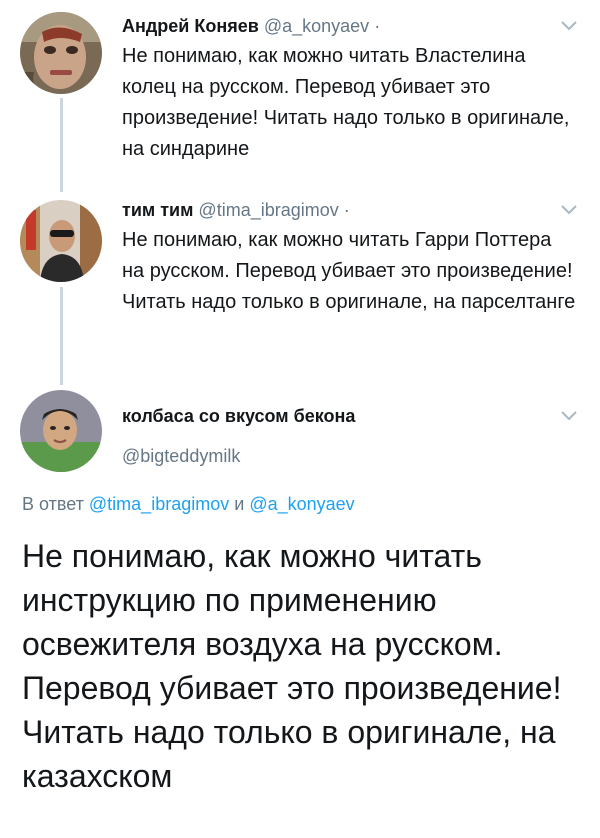 The height and width of the screenshot is (838, 600). What do you see at coordinates (190, 26) in the screenshot?
I see `user-name: Андрей Коняев` at bounding box center [190, 26].